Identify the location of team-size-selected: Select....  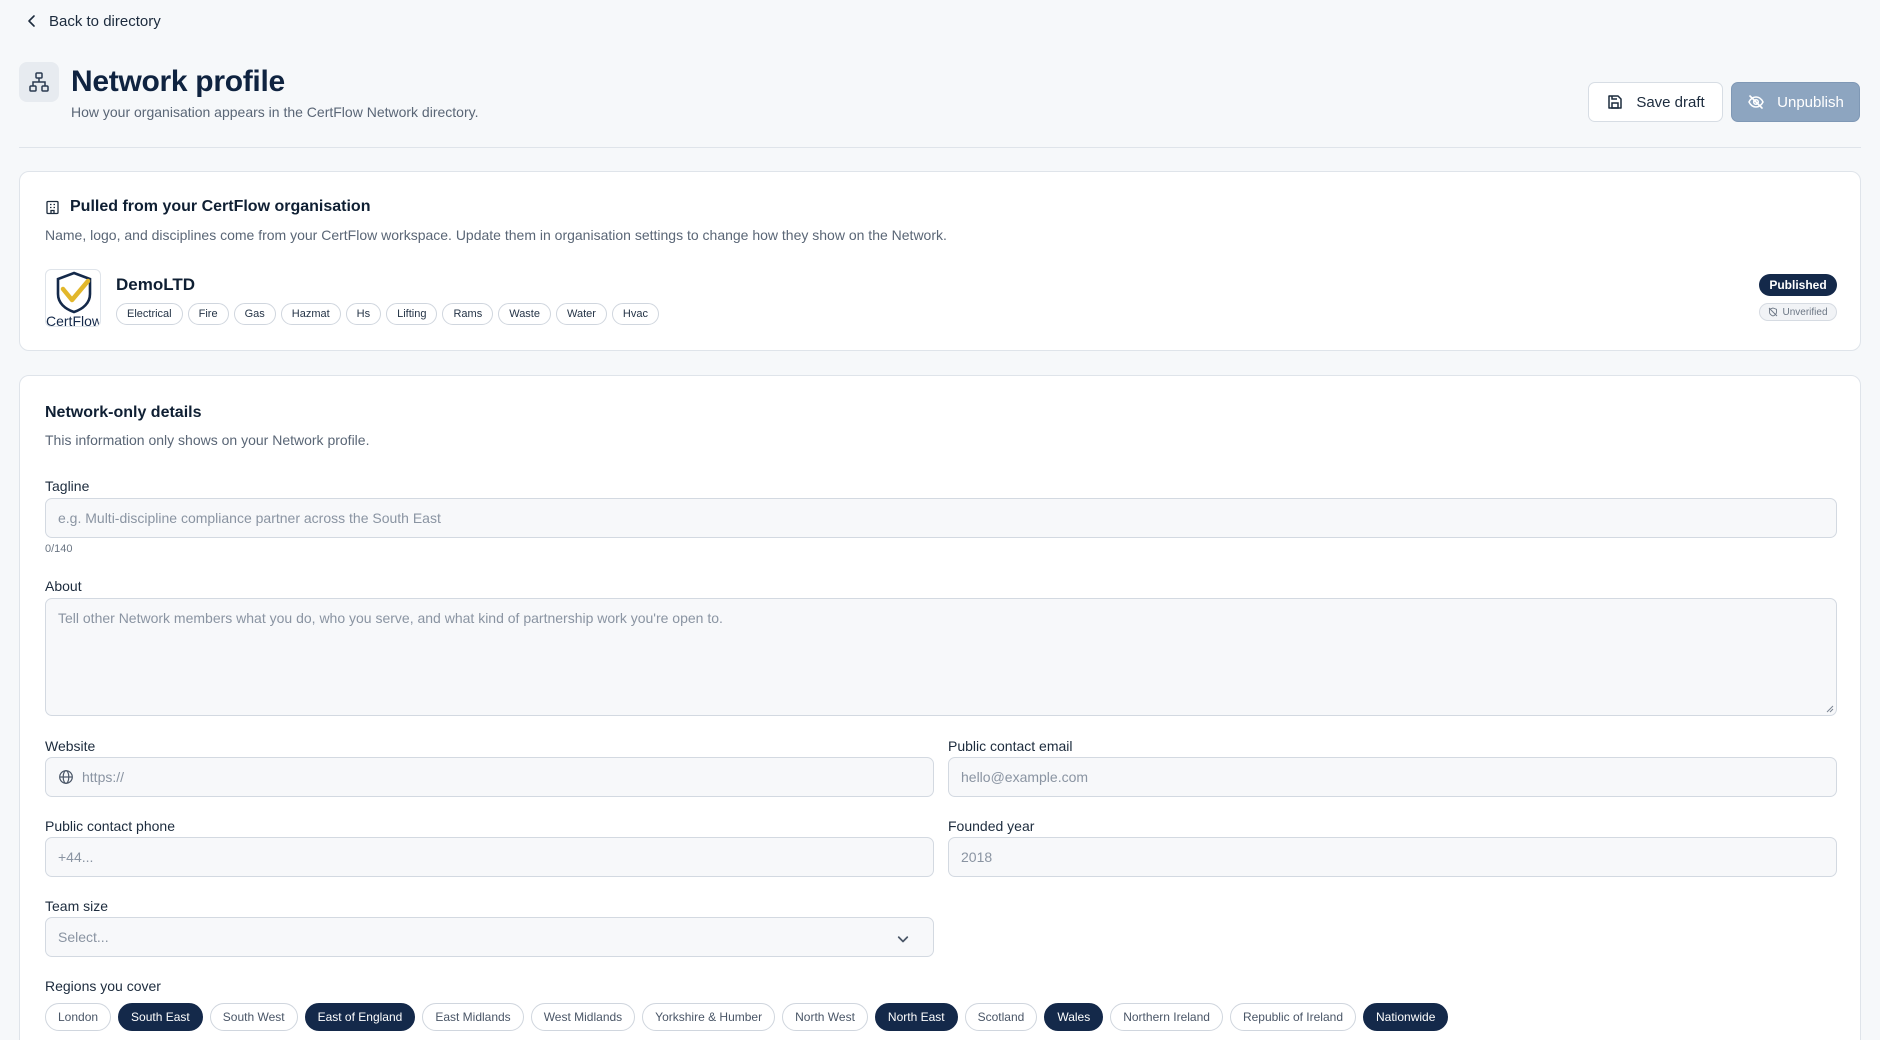
(83, 937).